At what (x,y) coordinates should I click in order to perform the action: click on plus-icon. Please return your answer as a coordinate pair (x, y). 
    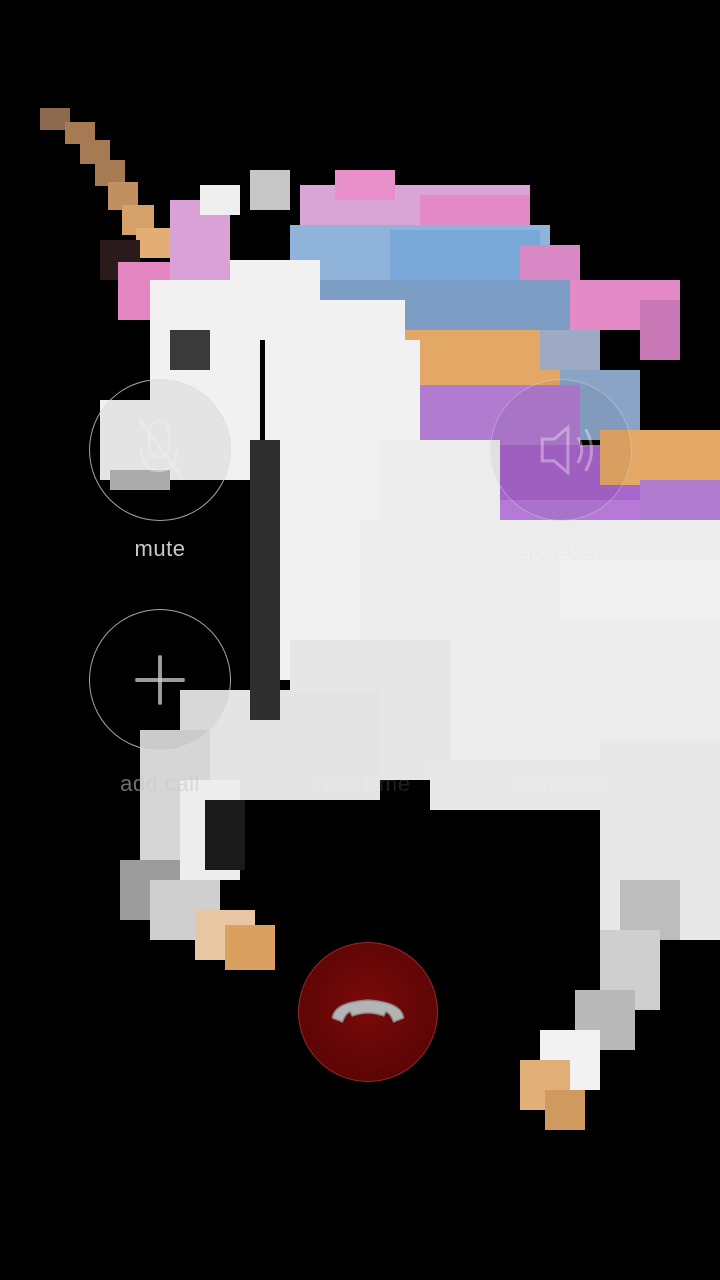
    Looking at the image, I should click on (160, 680).